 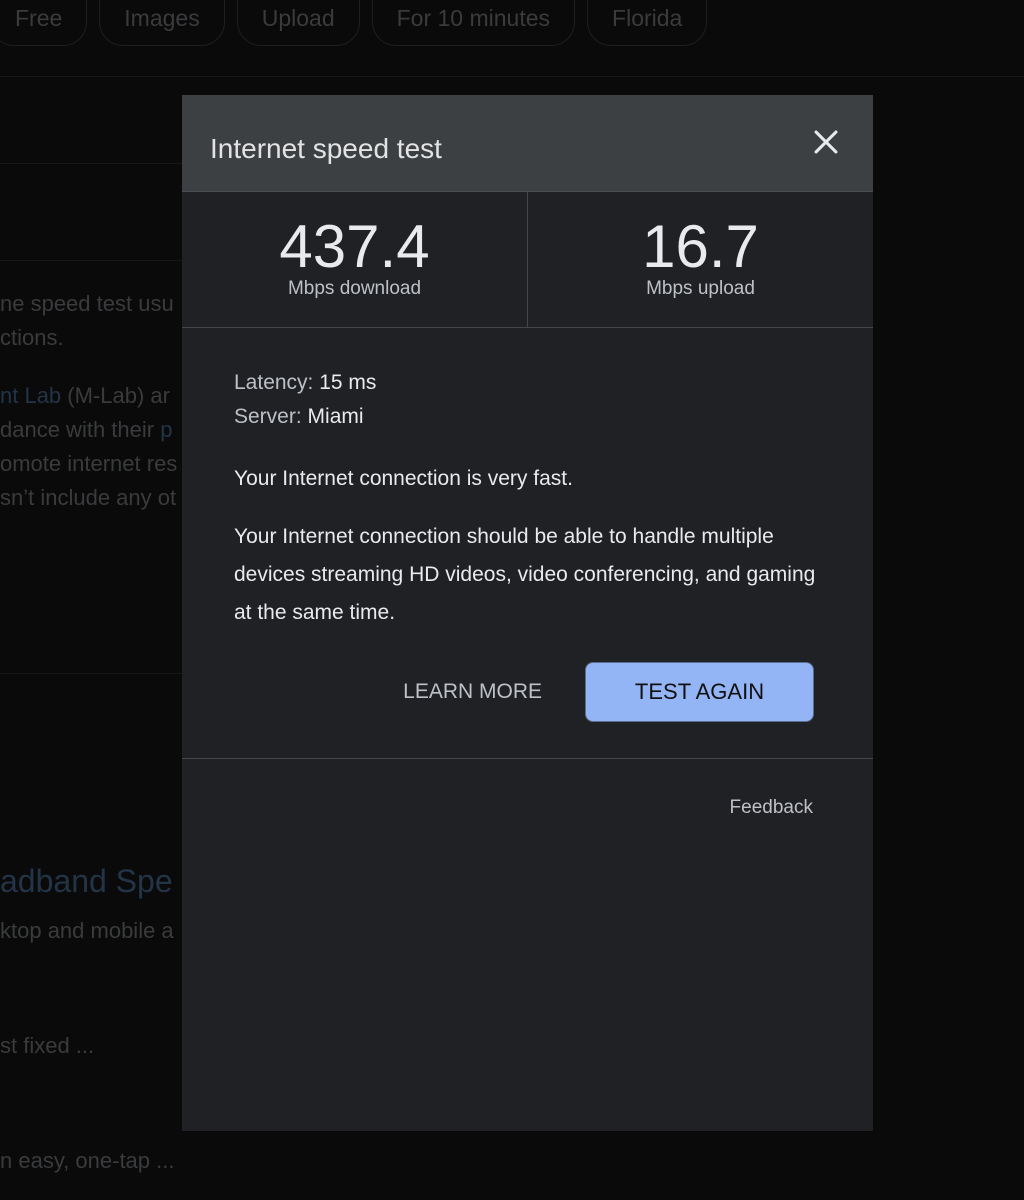 I want to click on chip-florida: Florida, so click(x=647, y=23).